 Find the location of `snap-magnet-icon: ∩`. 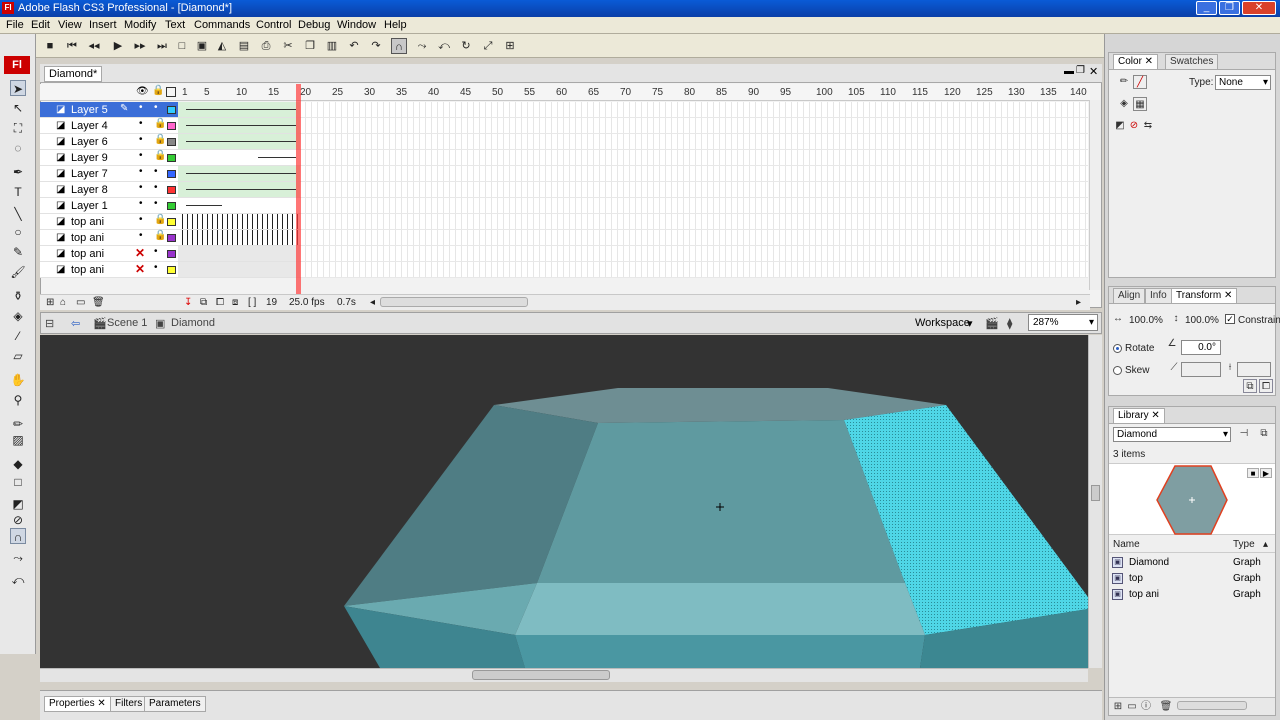

snap-magnet-icon: ∩ is located at coordinates (399, 46).